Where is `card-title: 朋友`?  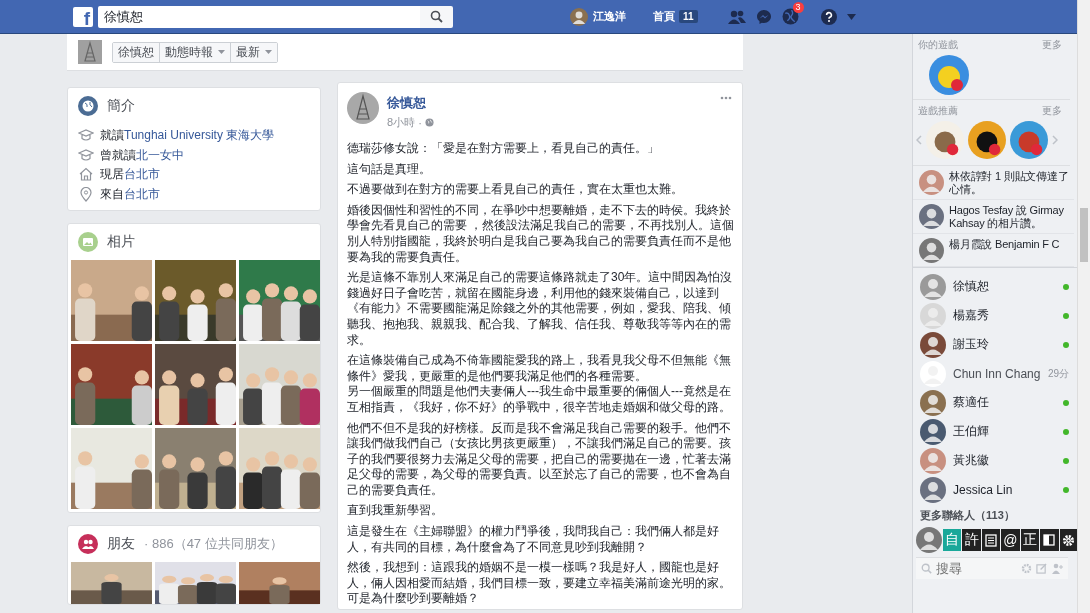
card-title: 朋友 is located at coordinates (121, 543).